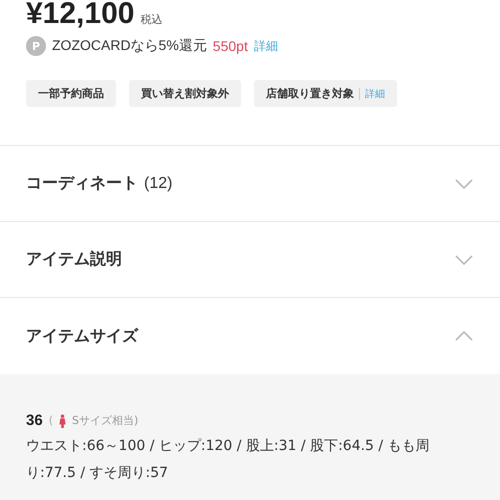 Image resolution: width=500 pixels, height=500 pixels. I want to click on tax-label: 税込, so click(151, 19).